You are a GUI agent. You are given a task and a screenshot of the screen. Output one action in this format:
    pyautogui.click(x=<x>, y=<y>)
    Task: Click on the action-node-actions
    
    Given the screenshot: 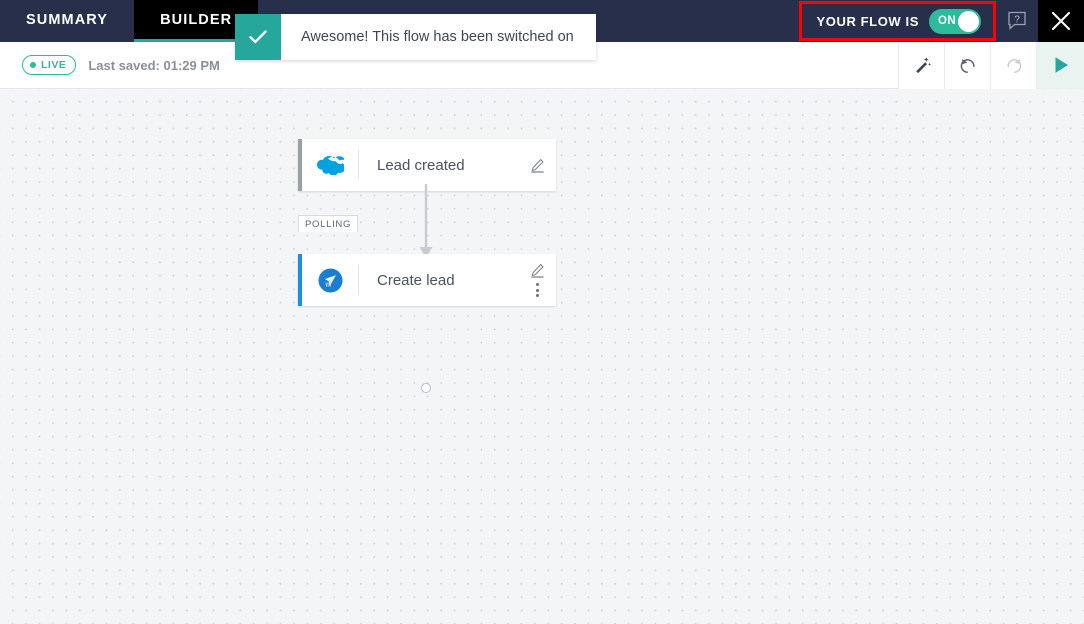 What is the action you would take?
    pyautogui.click(x=539, y=280)
    